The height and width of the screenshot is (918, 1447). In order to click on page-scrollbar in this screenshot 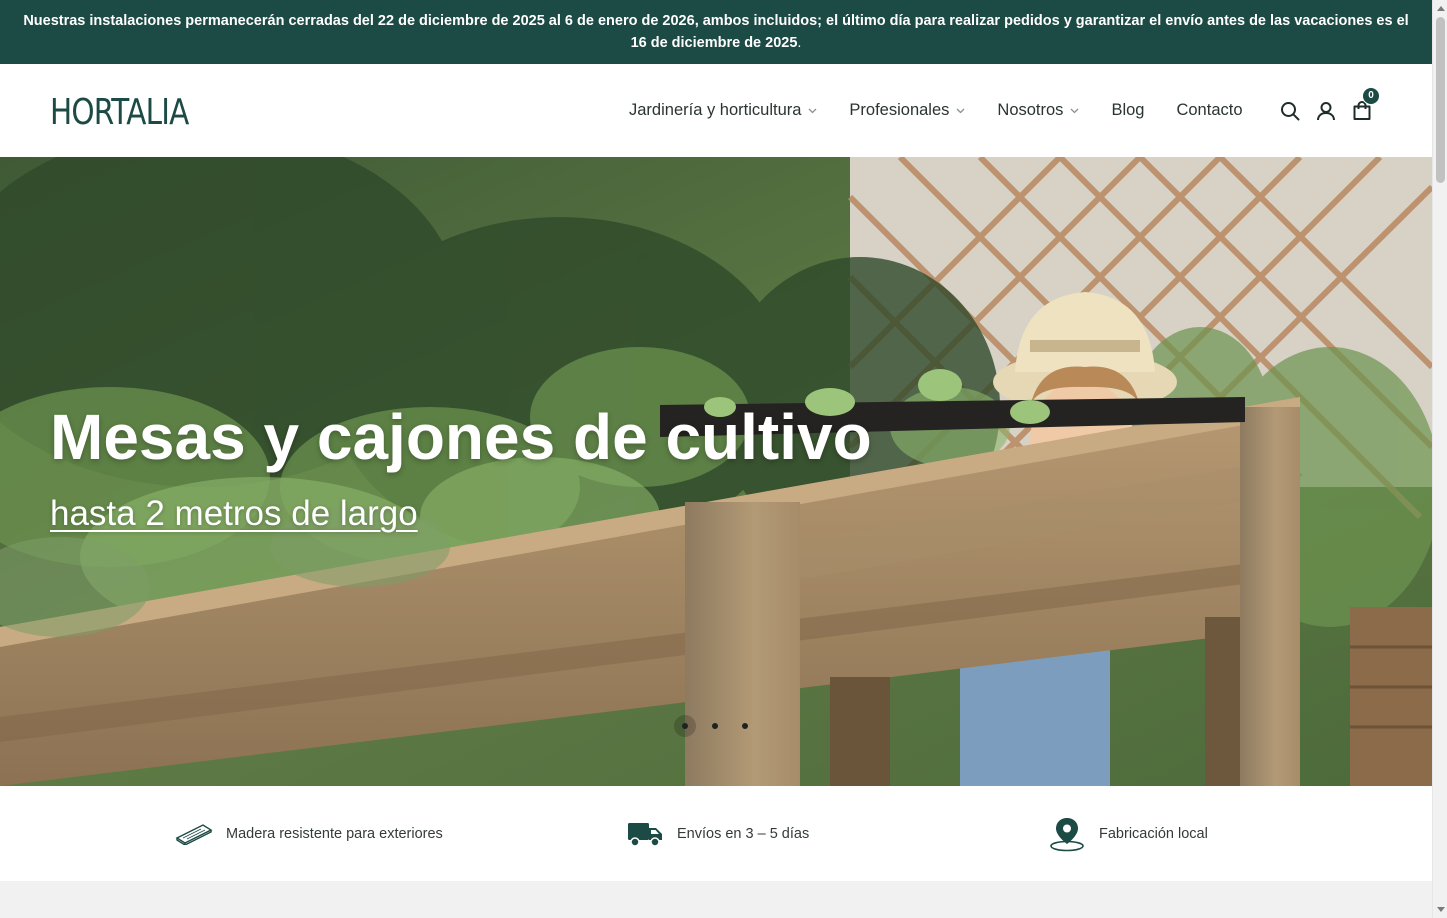, I will do `click(1439, 459)`.